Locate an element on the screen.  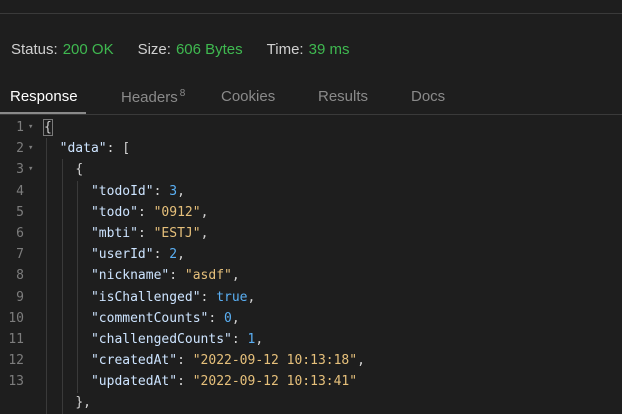
tab-docs: Docs is located at coordinates (428, 96).